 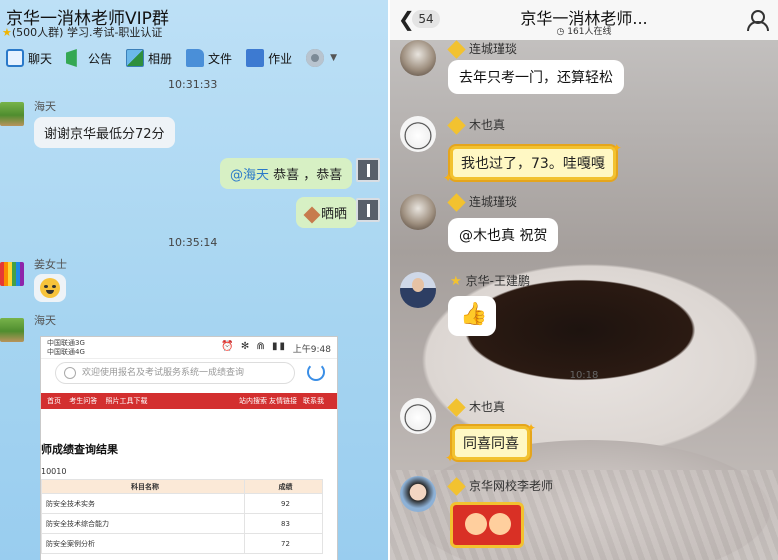 What do you see at coordinates (7, 32) in the screenshot?
I see `star-icon: ★` at bounding box center [7, 32].